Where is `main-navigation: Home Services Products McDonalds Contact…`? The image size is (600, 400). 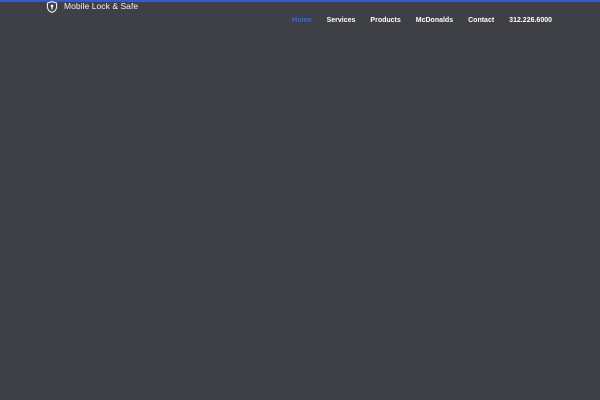 main-navigation: Home Services Products McDonalds Contact… is located at coordinates (422, 21).